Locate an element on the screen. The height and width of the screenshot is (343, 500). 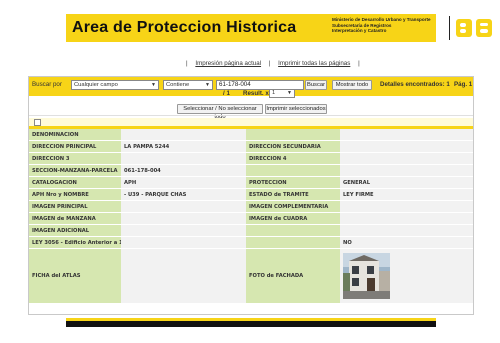
mode-select: Contiene ▼ is located at coordinates (188, 85).